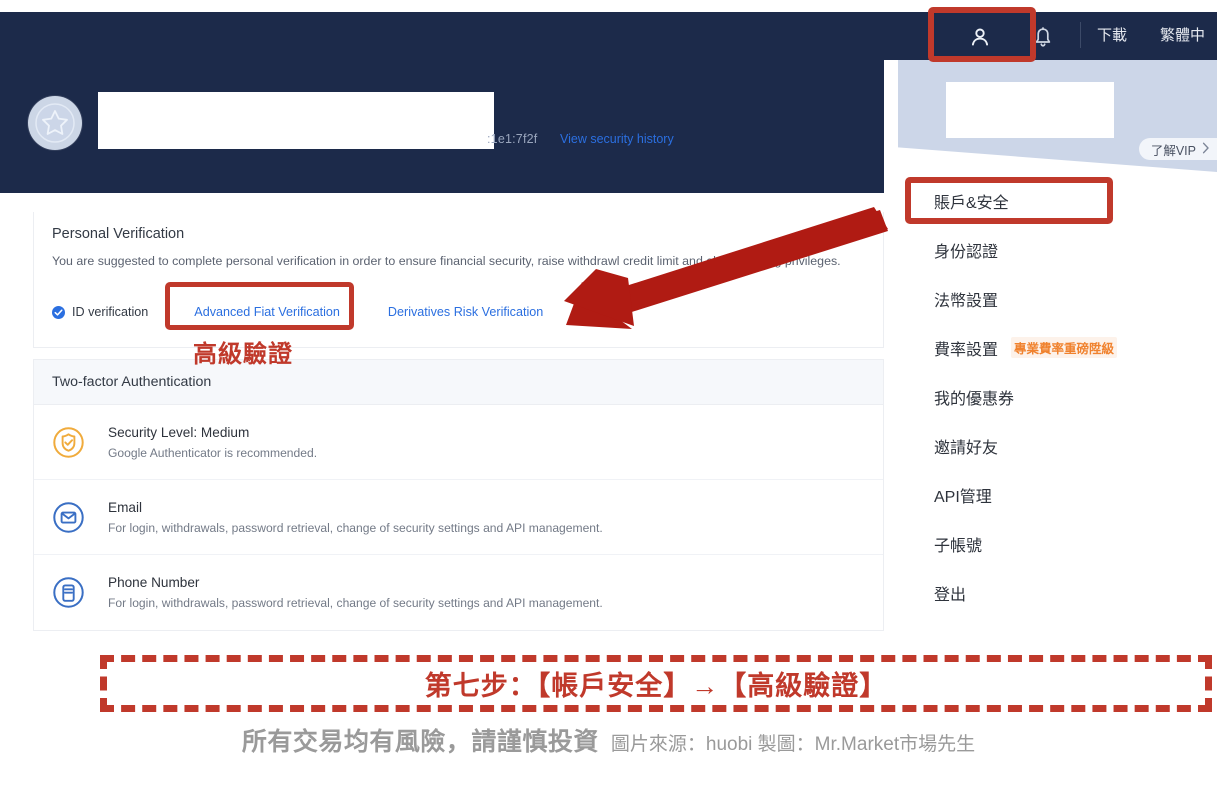 Image resolution: width=1217 pixels, height=788 pixels. Describe the element at coordinates (296, 120) in the screenshot. I see `redacted-username-box` at that location.